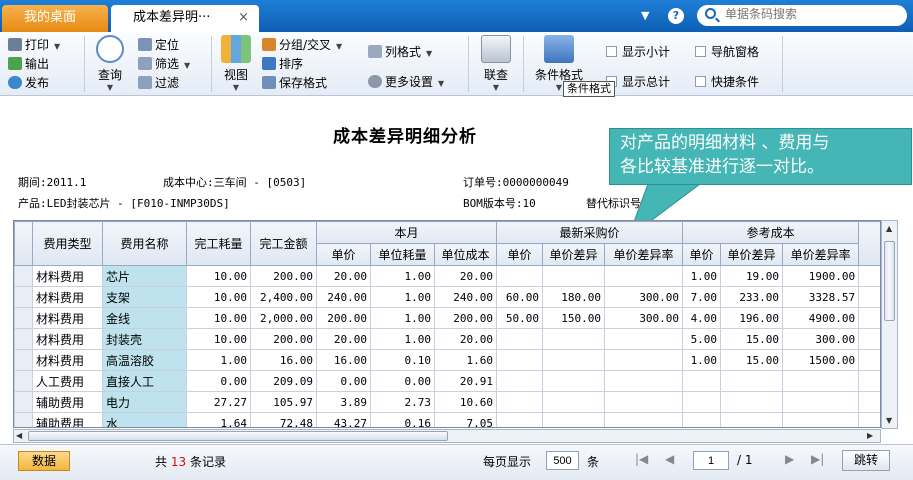 The height and width of the screenshot is (480, 913). Describe the element at coordinates (702, 297) in the screenshot. I see `table-cell: 7.00` at that location.